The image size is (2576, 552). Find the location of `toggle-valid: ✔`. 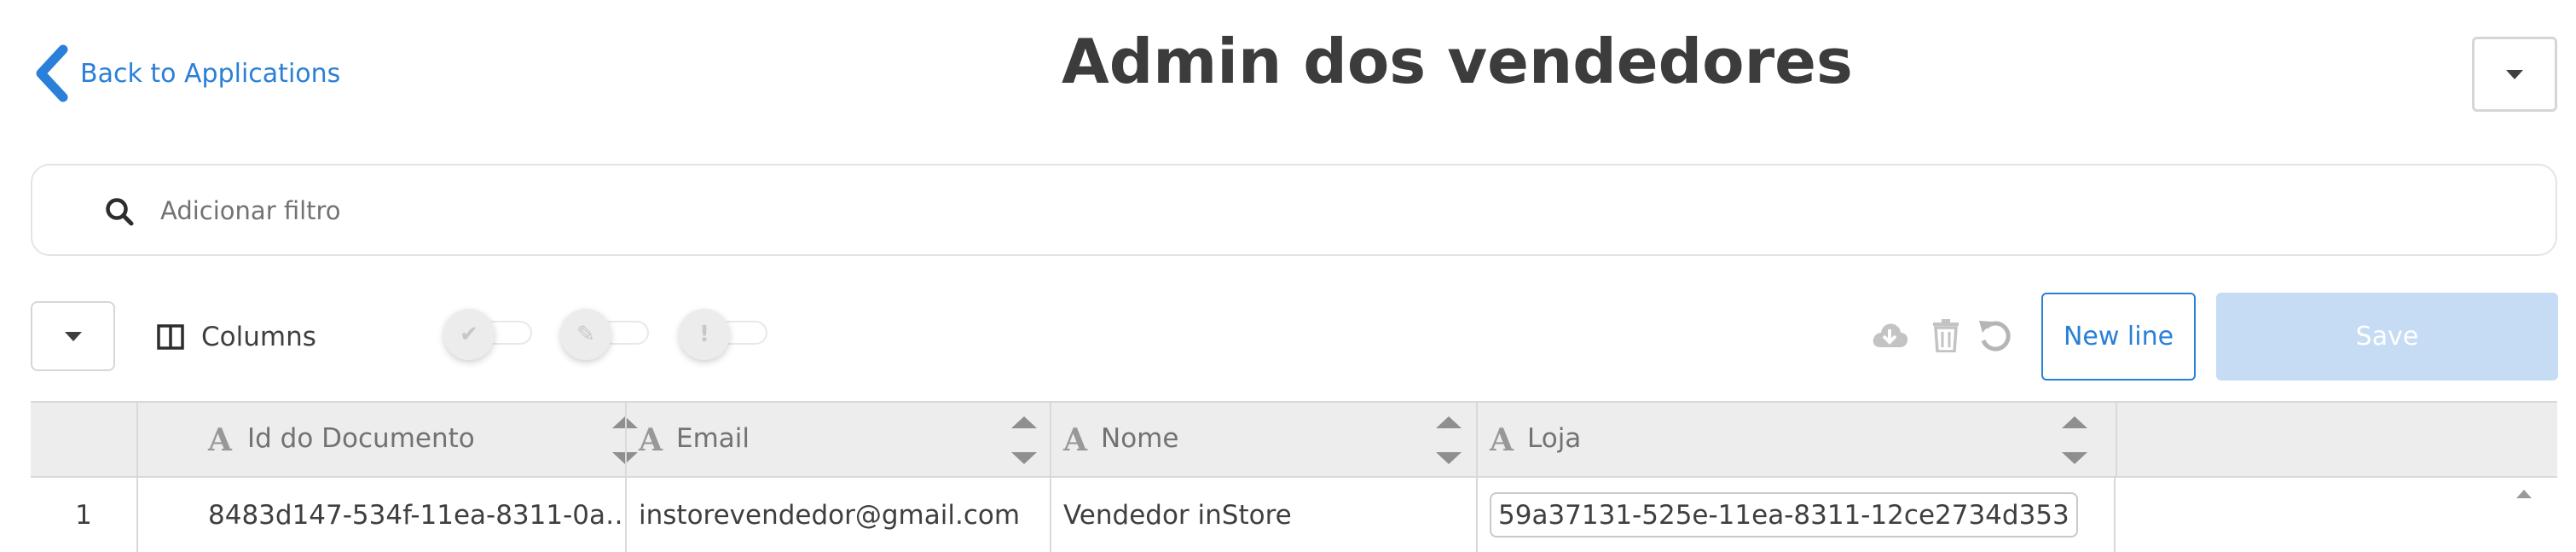

toggle-valid: ✔ is located at coordinates (490, 336).